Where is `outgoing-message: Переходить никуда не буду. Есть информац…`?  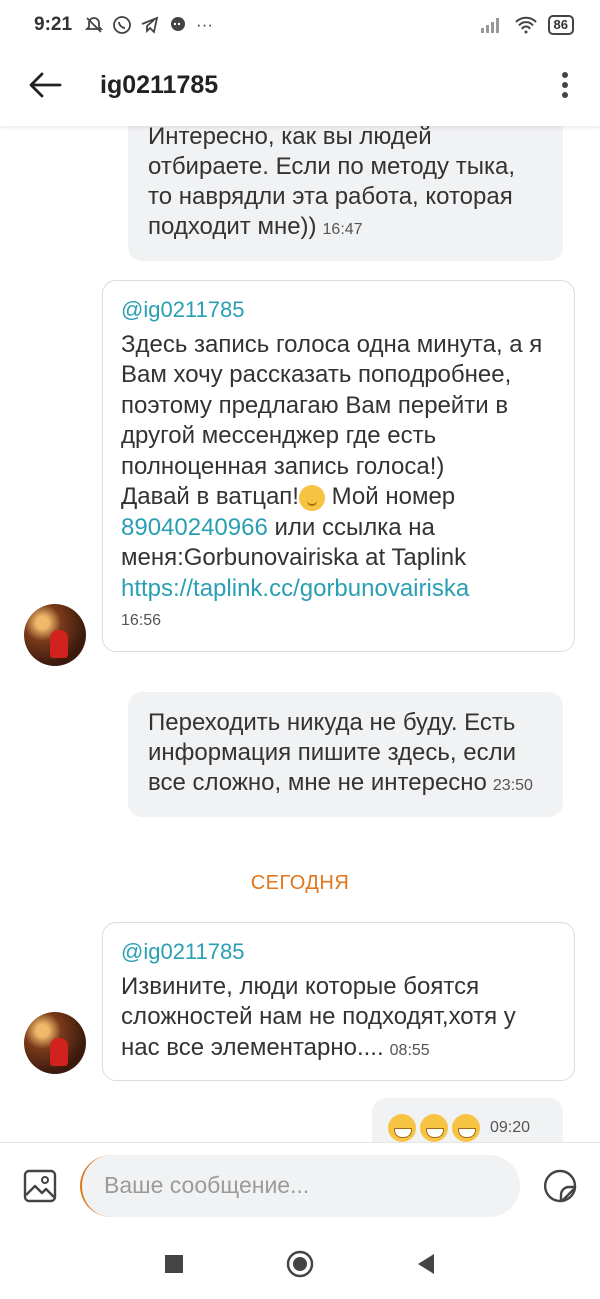
outgoing-message: Переходить никуда не буду. Есть информац… is located at coordinates (345, 754).